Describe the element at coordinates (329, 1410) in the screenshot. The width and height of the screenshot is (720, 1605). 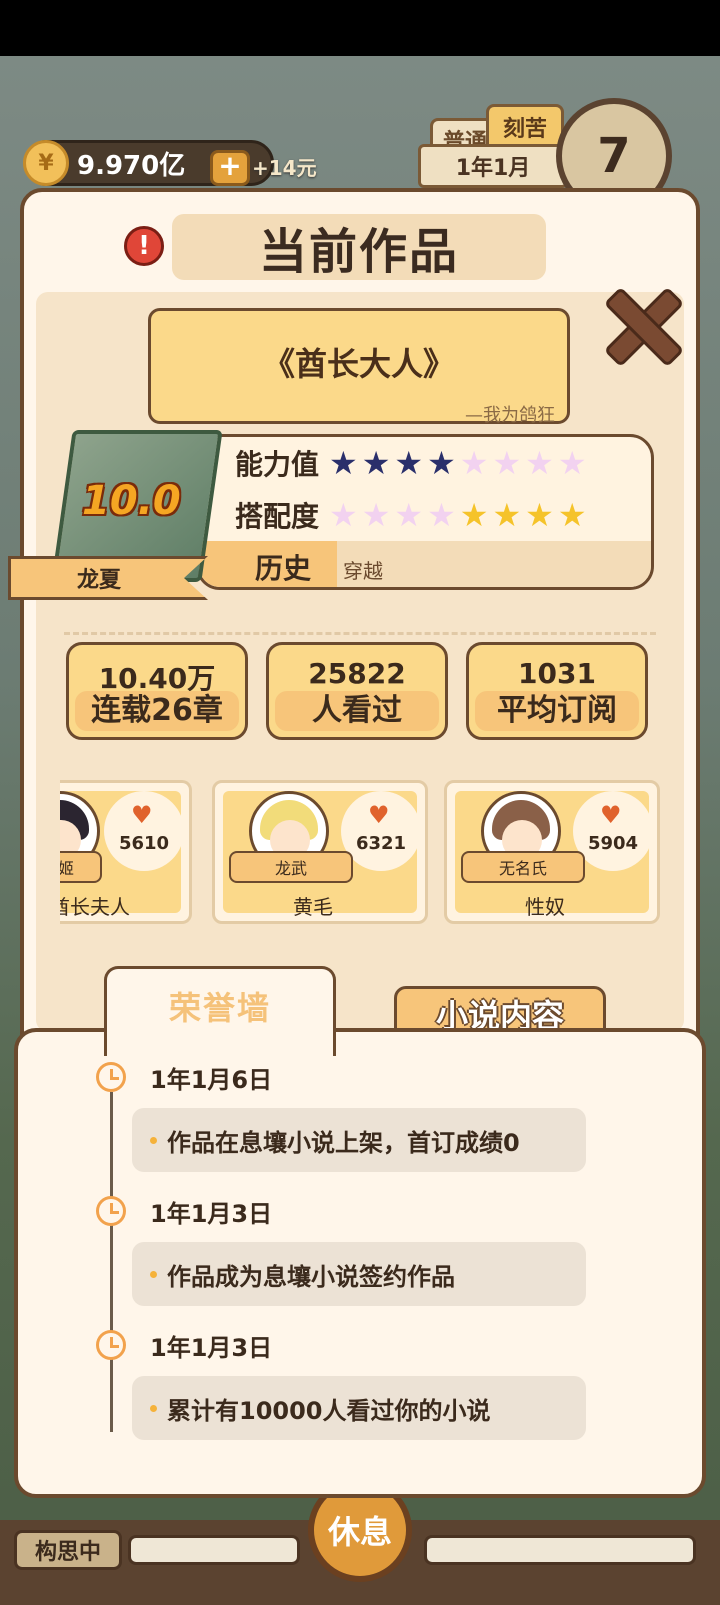
I see `event-text: 累计有10000人看过你的小说` at that location.